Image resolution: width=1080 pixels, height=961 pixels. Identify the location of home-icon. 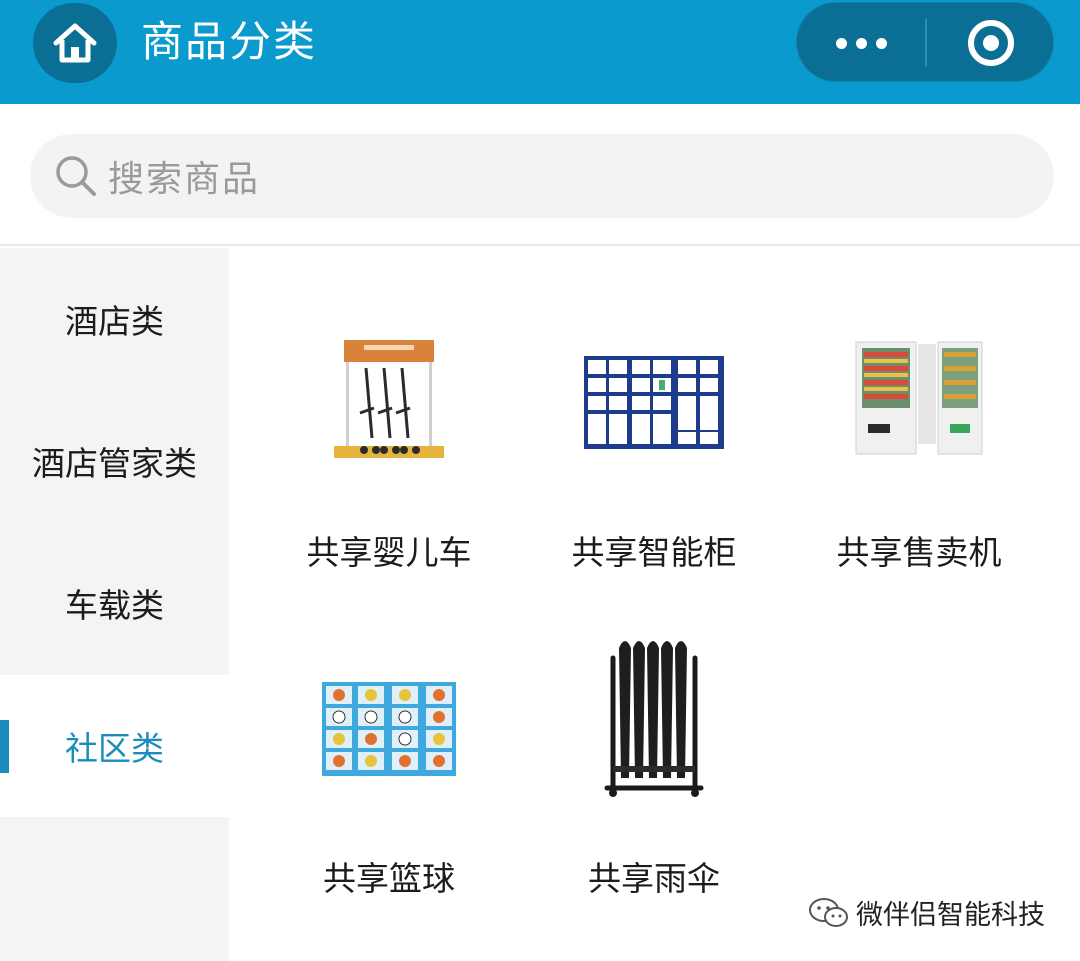
(75, 43).